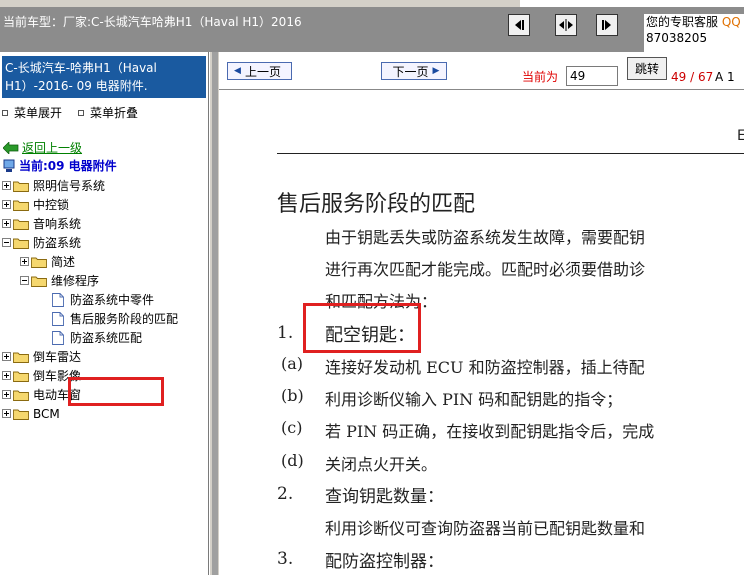 The width and height of the screenshot is (744, 576). What do you see at coordinates (124, 319) in the screenshot?
I see `tree-item-label: 售后服务阶段的匹配` at bounding box center [124, 319].